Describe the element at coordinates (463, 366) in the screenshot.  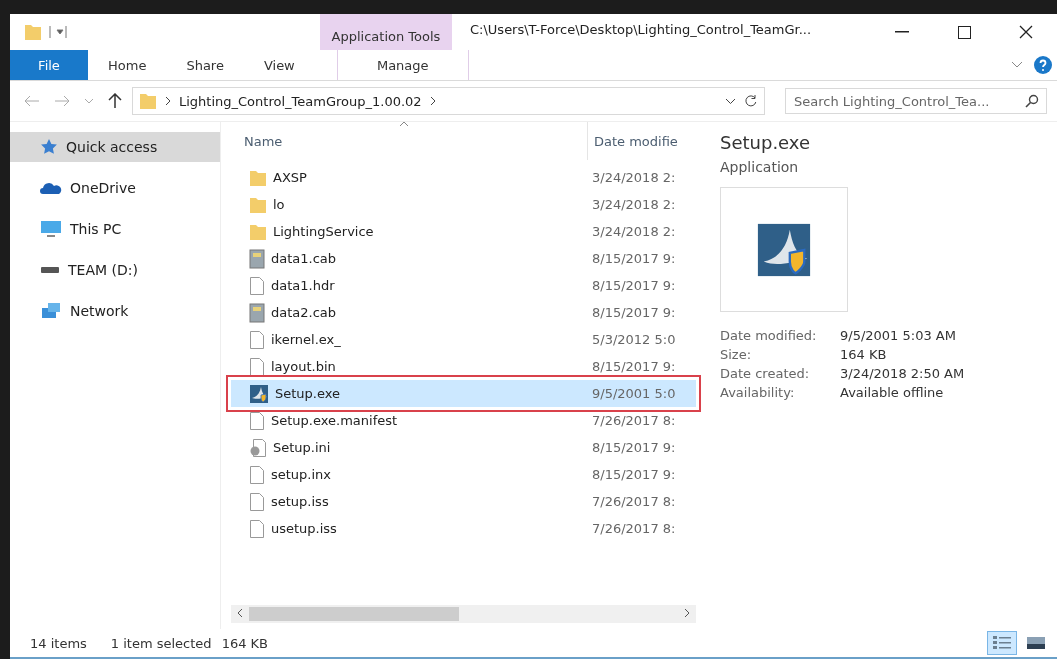
I see `file-row: layout.bin 8/15/2017 9:` at that location.